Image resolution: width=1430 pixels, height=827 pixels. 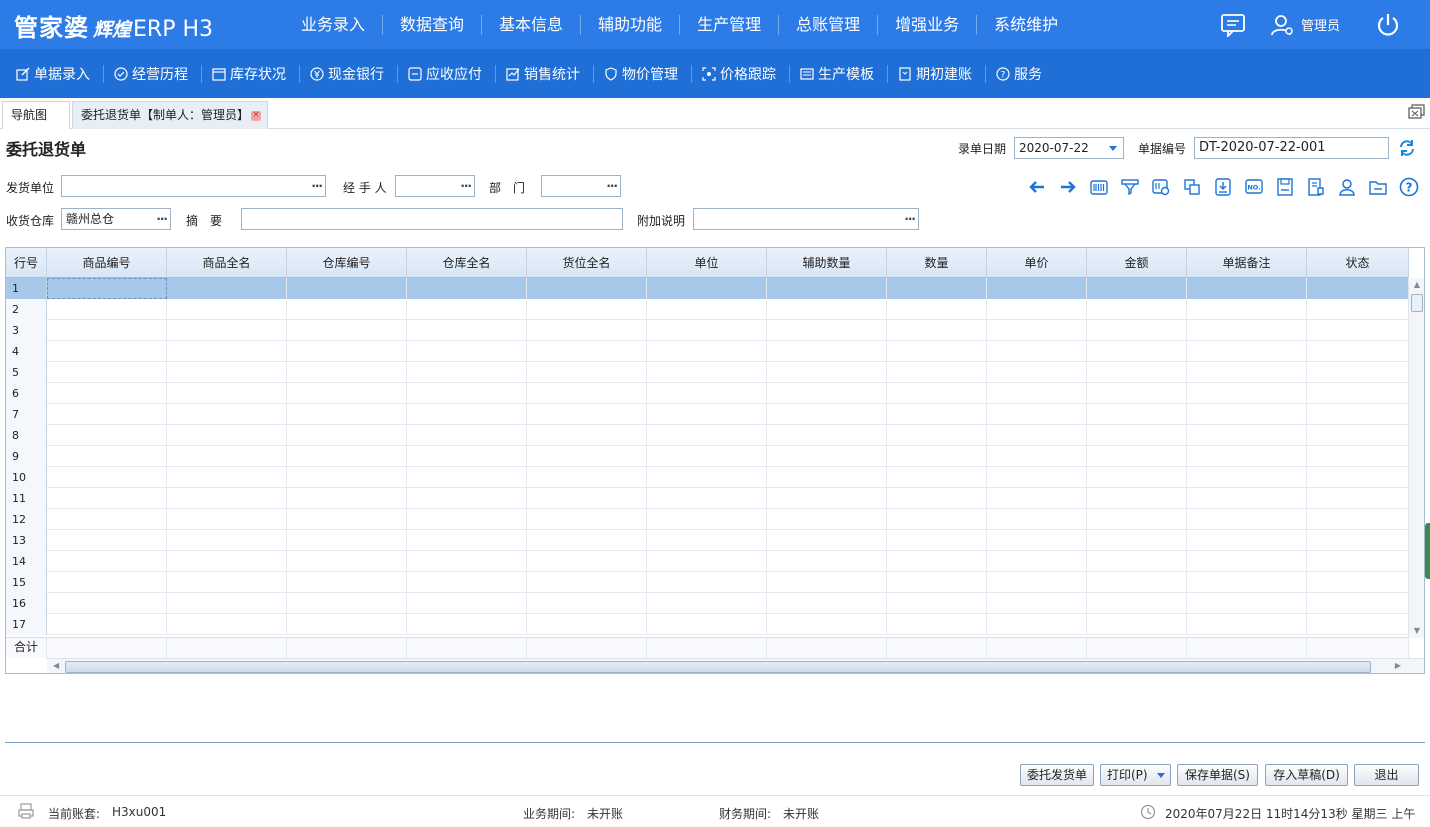 I want to click on sub-nav-item-inventory: 库存状况, so click(x=251, y=73).